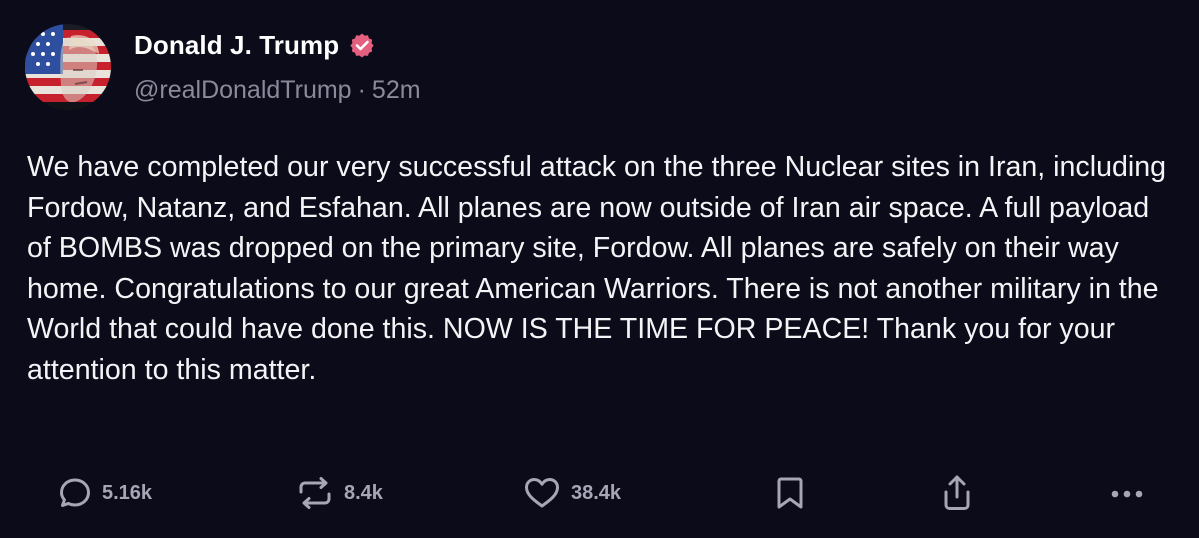 The height and width of the screenshot is (538, 1199). I want to click on reply-count: 5.16k, so click(127, 492).